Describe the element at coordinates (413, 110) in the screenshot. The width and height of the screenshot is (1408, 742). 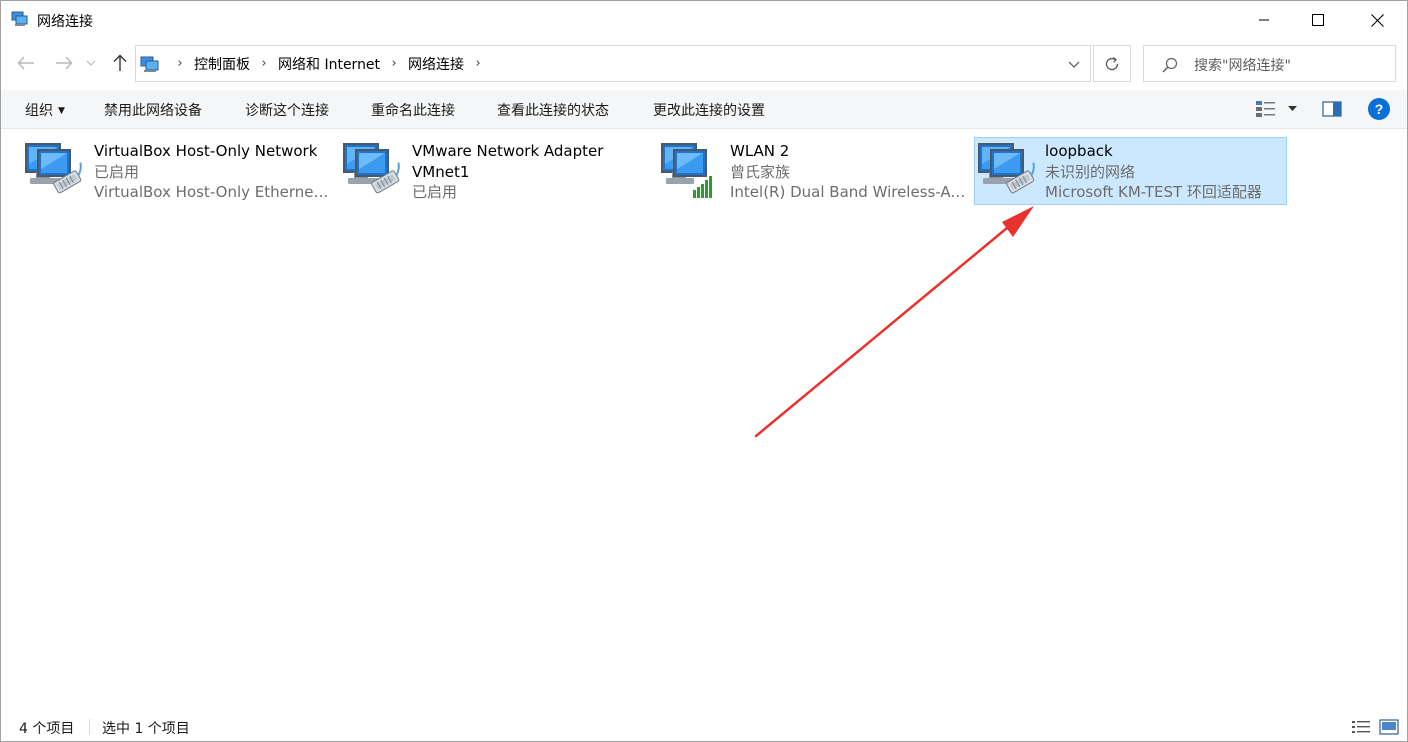
I see `rename-connection-button: 重命名此连接` at that location.